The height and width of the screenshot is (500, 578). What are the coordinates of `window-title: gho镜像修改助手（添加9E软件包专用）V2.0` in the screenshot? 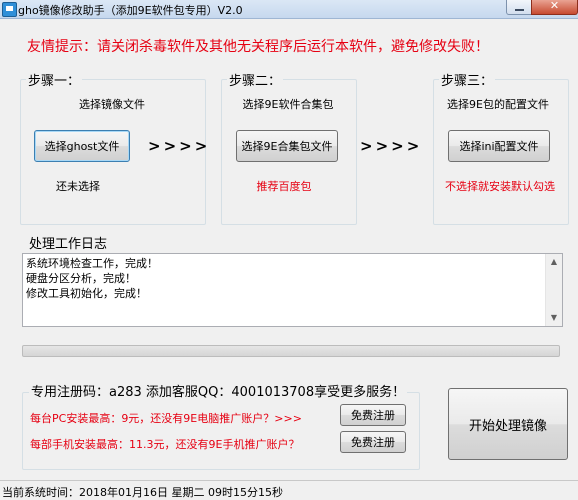 It's located at (130, 10).